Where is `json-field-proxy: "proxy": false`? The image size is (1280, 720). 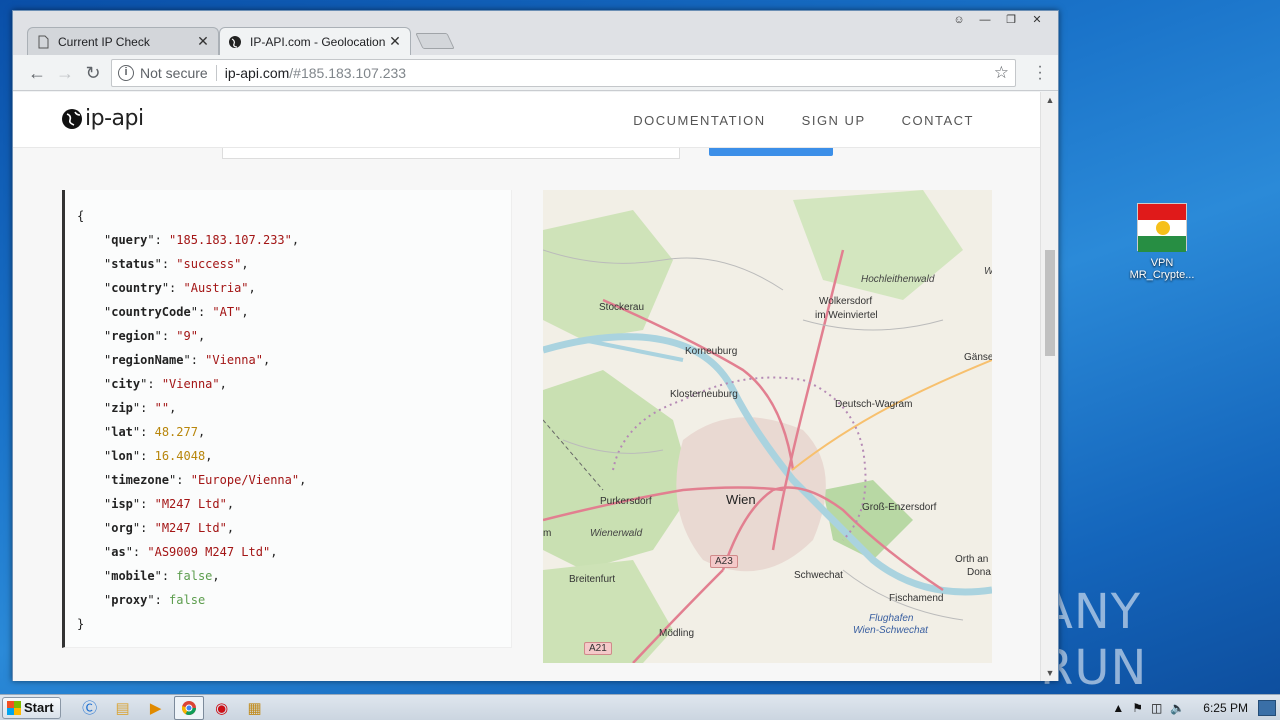 json-field-proxy: "proxy": false is located at coordinates (155, 600).